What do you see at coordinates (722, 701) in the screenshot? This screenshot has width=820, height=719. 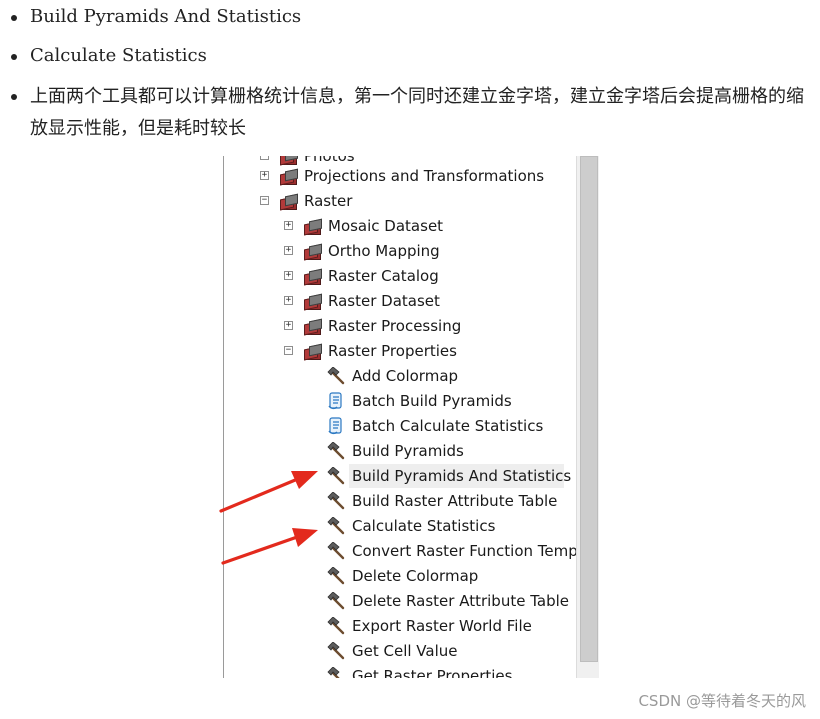 I see `watermark: CSDN @等待着冬天的风` at bounding box center [722, 701].